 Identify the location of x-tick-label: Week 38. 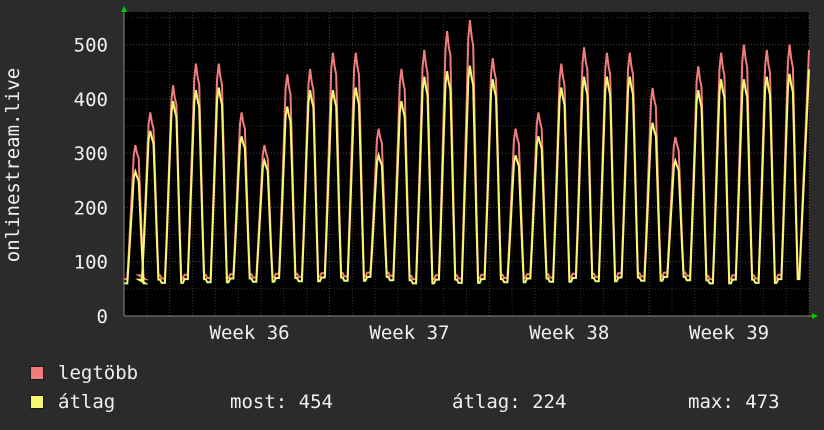
(569, 331).